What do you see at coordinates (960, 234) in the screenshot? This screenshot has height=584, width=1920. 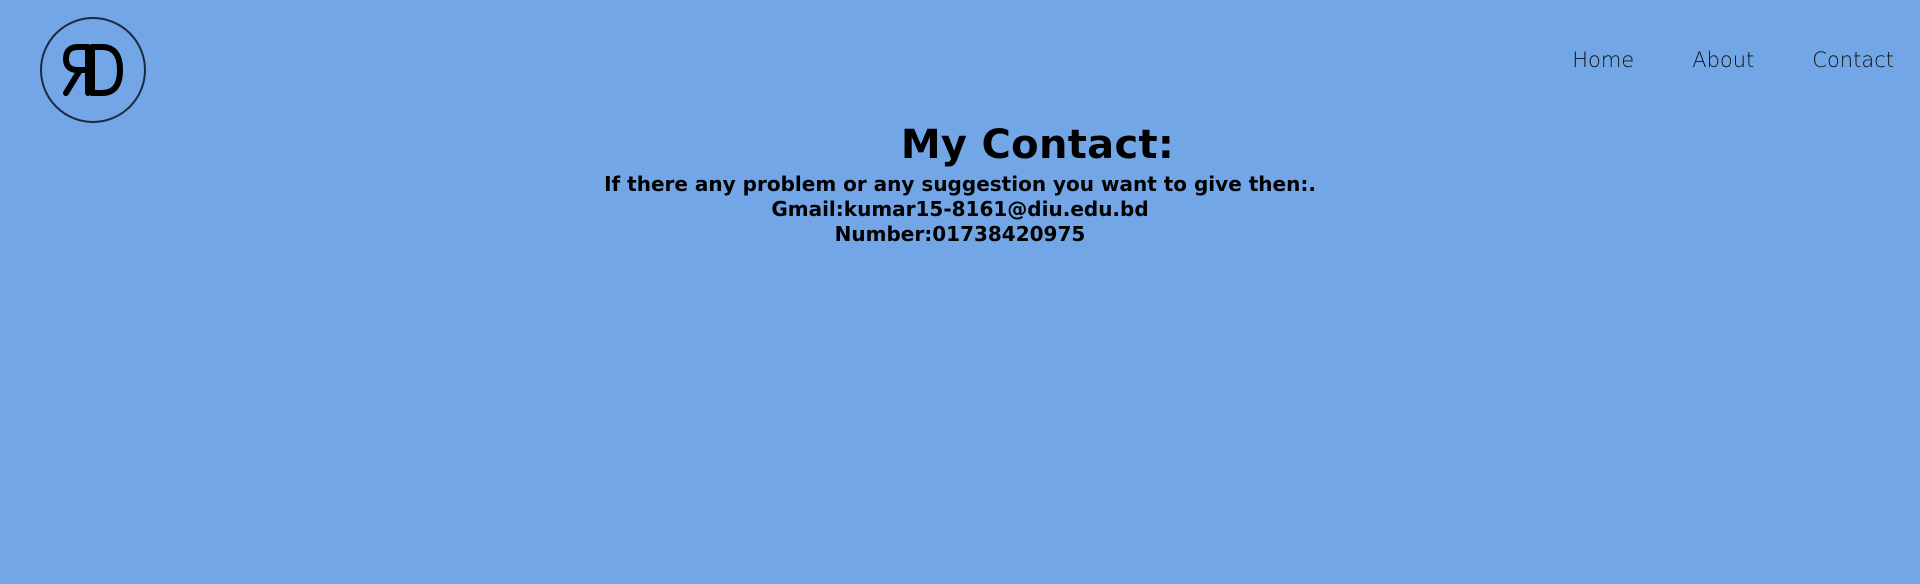 I see `number-text: Number:01738420975` at bounding box center [960, 234].